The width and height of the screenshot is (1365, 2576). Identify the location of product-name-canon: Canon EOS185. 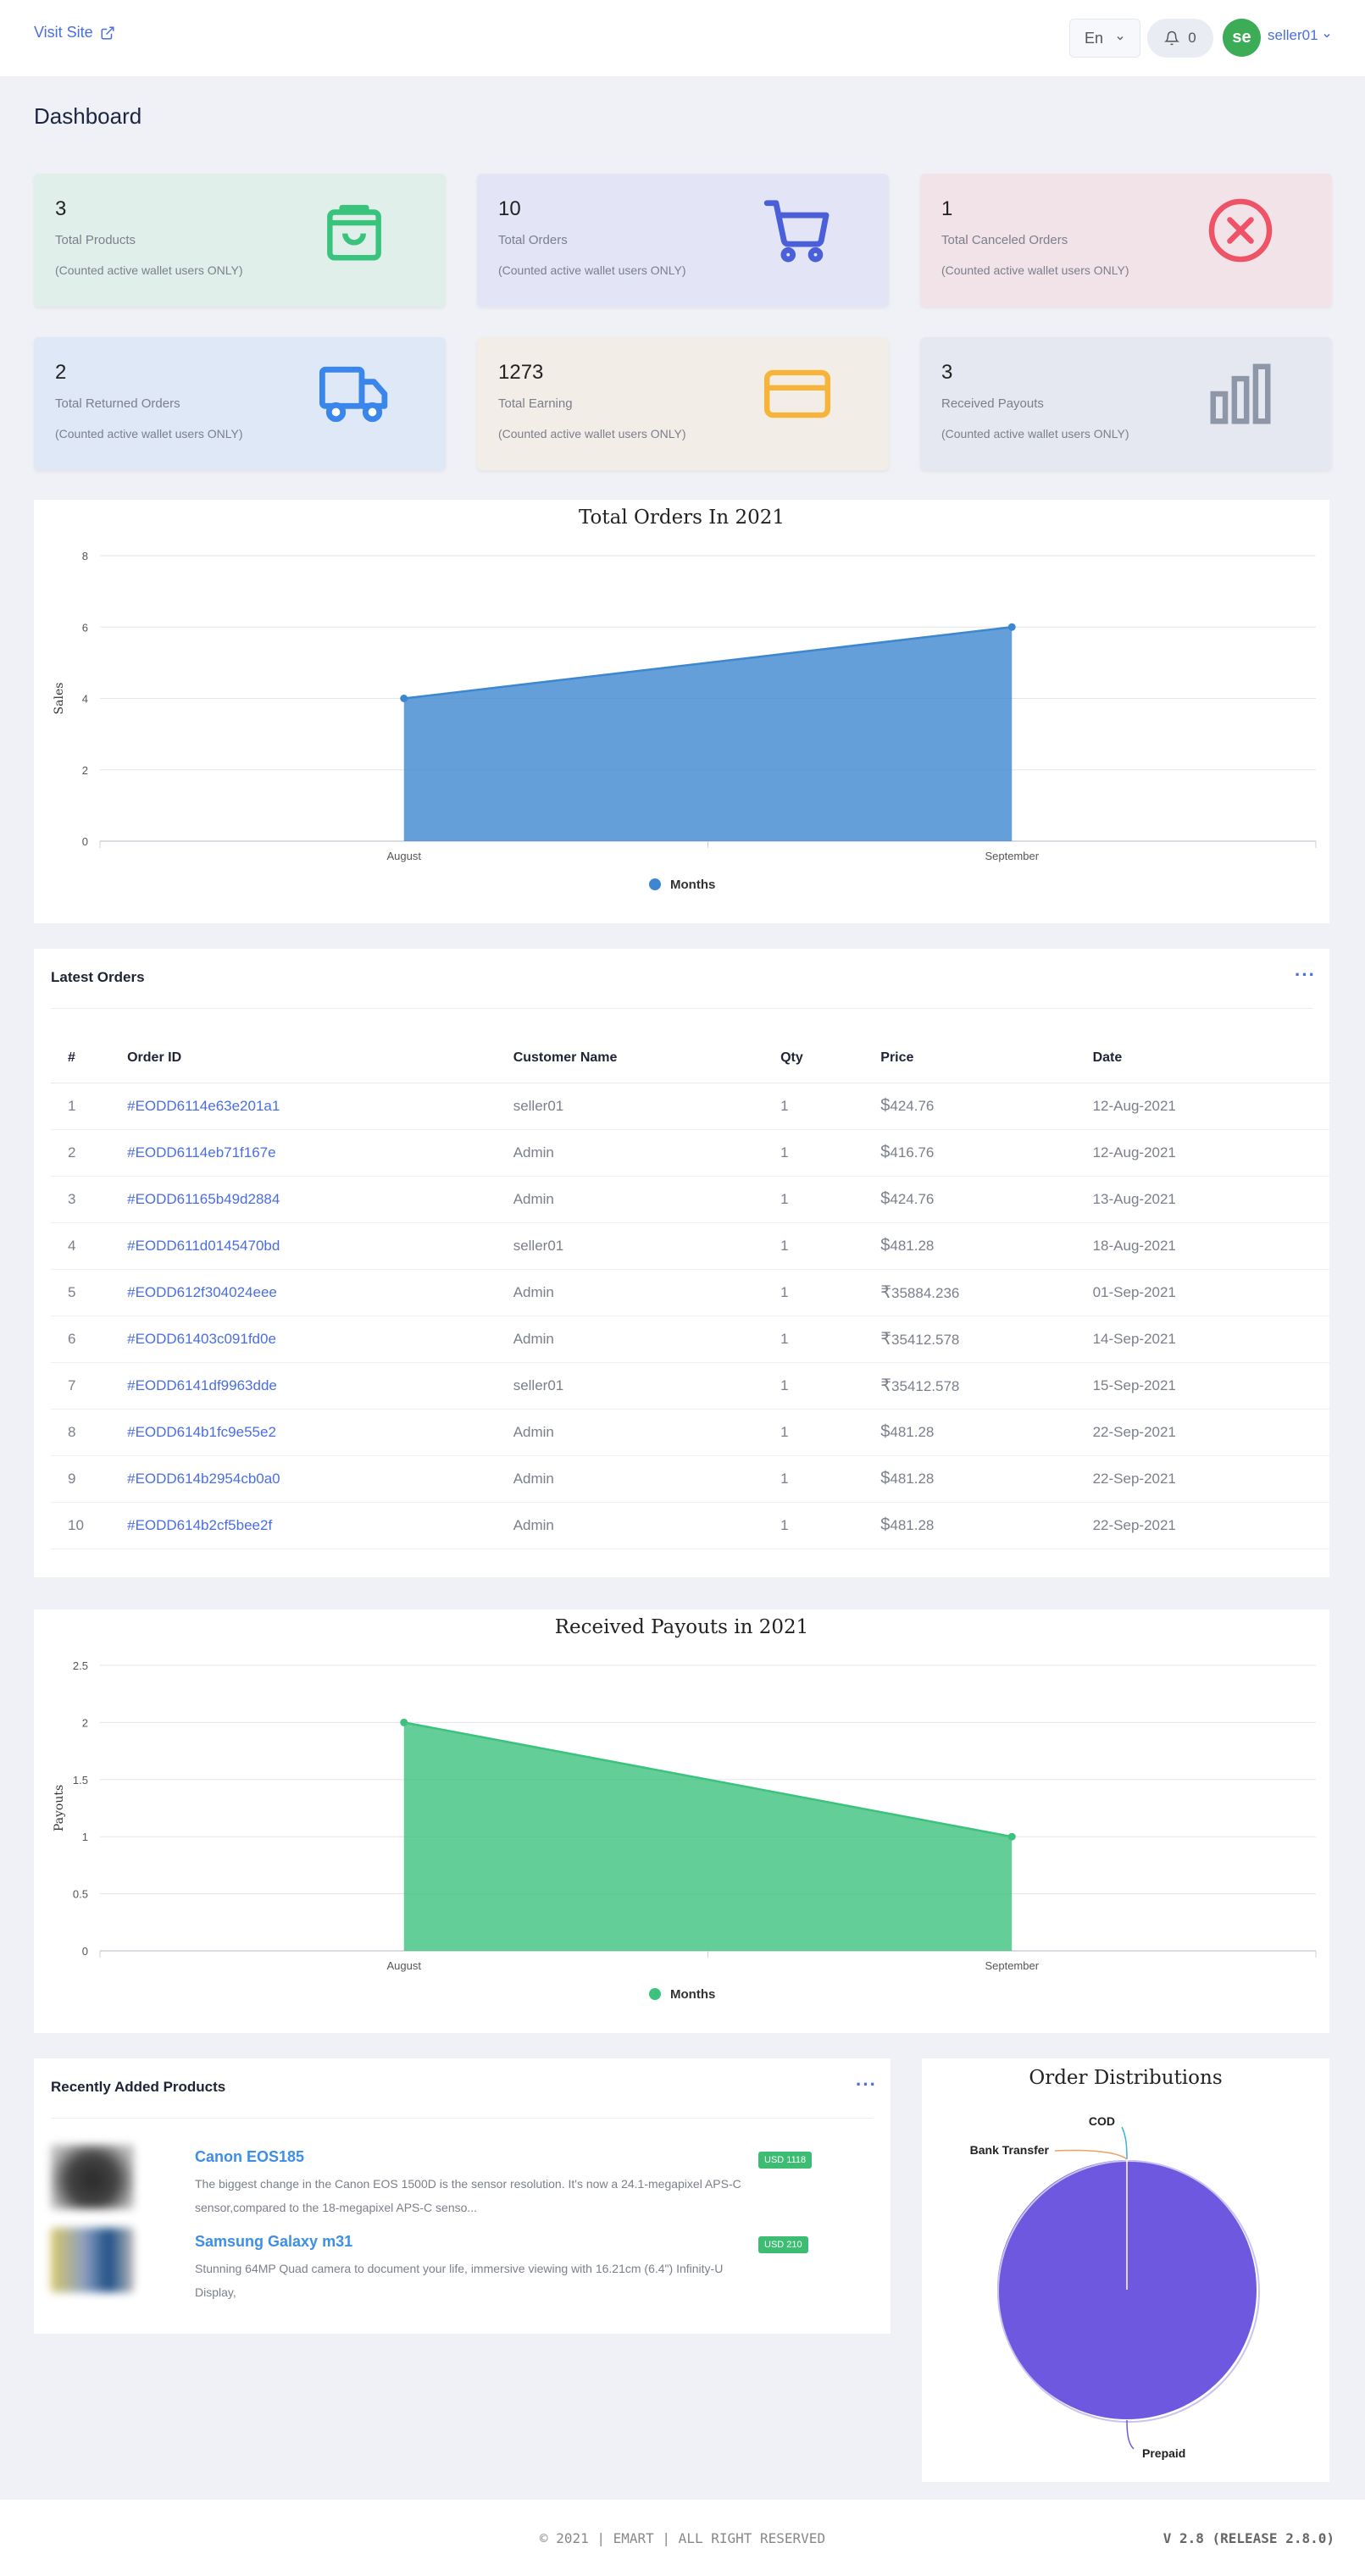
(250, 2157).